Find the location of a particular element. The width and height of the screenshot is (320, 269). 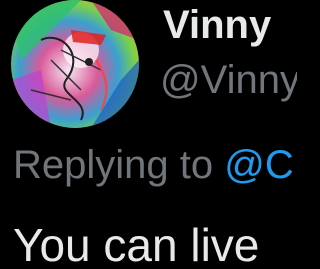

replying-to-label: Replying to is located at coordinates (119, 165).